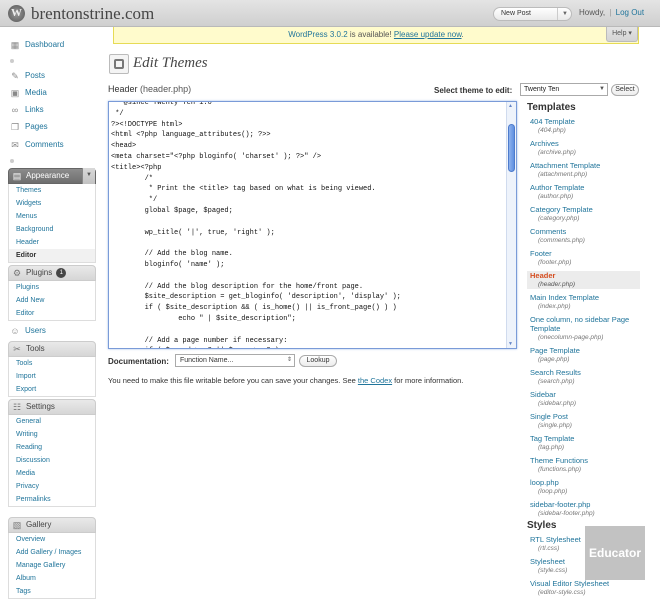 The image size is (660, 601). I want to click on template-link: 404 Template (404.php), so click(585, 126).